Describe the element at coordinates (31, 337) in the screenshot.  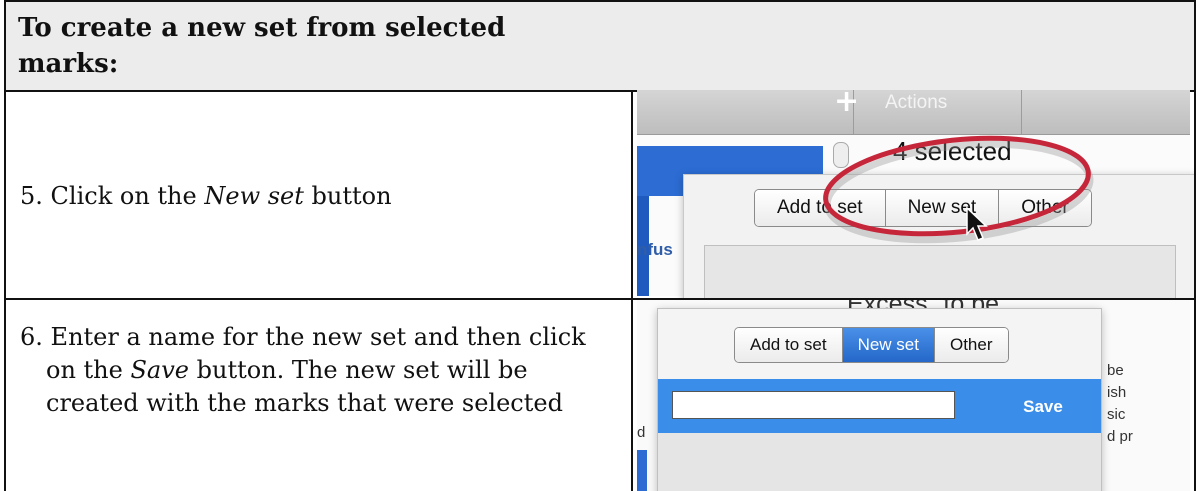
I see `step-number: 6.` at that location.